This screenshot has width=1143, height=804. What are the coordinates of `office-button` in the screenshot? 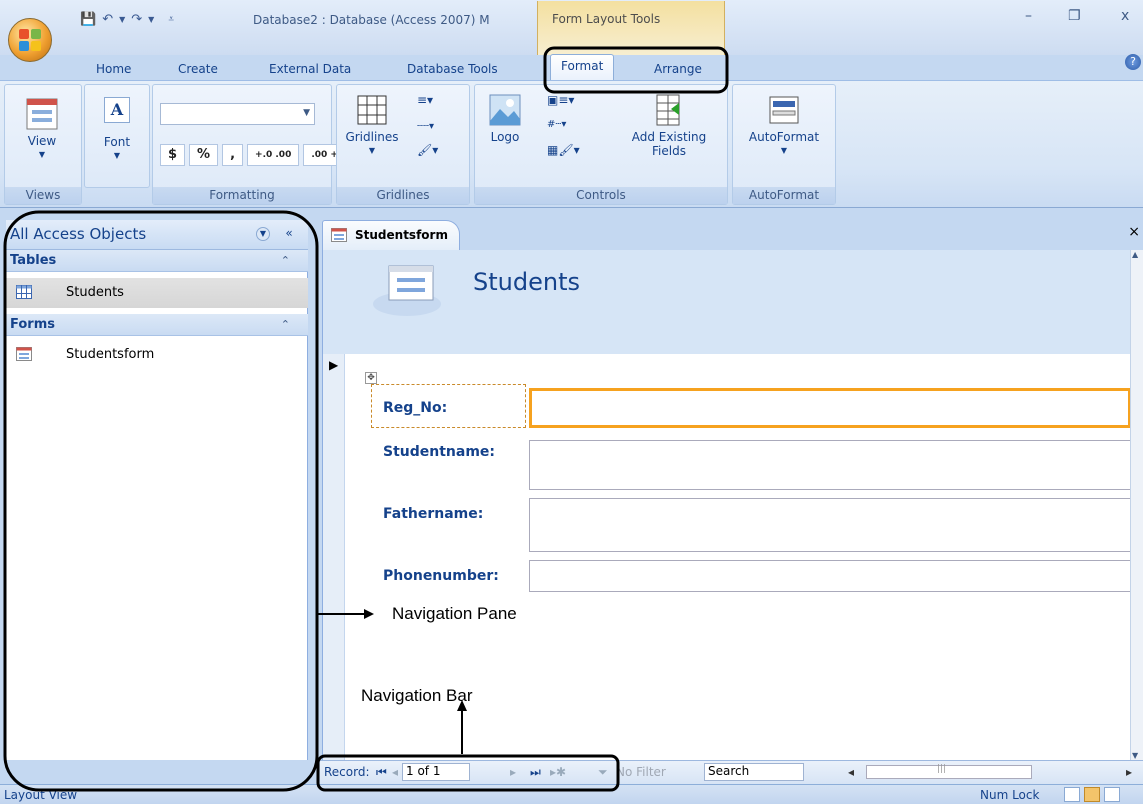 It's located at (30, 40).